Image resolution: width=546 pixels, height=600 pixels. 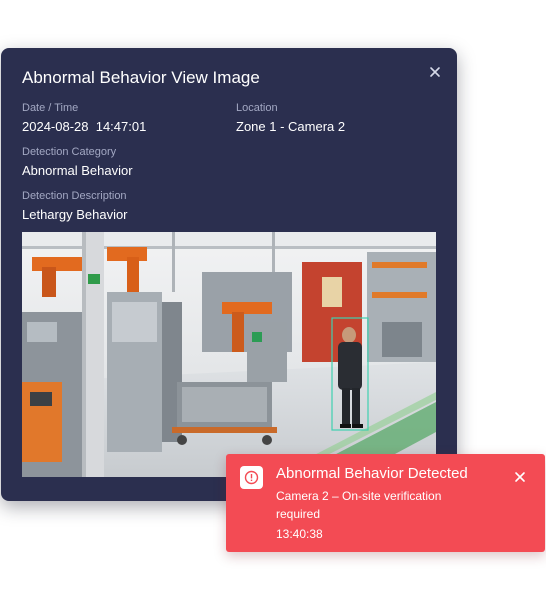 I want to click on description-field: Detection Description Lethargy Behavior, so click(x=75, y=206).